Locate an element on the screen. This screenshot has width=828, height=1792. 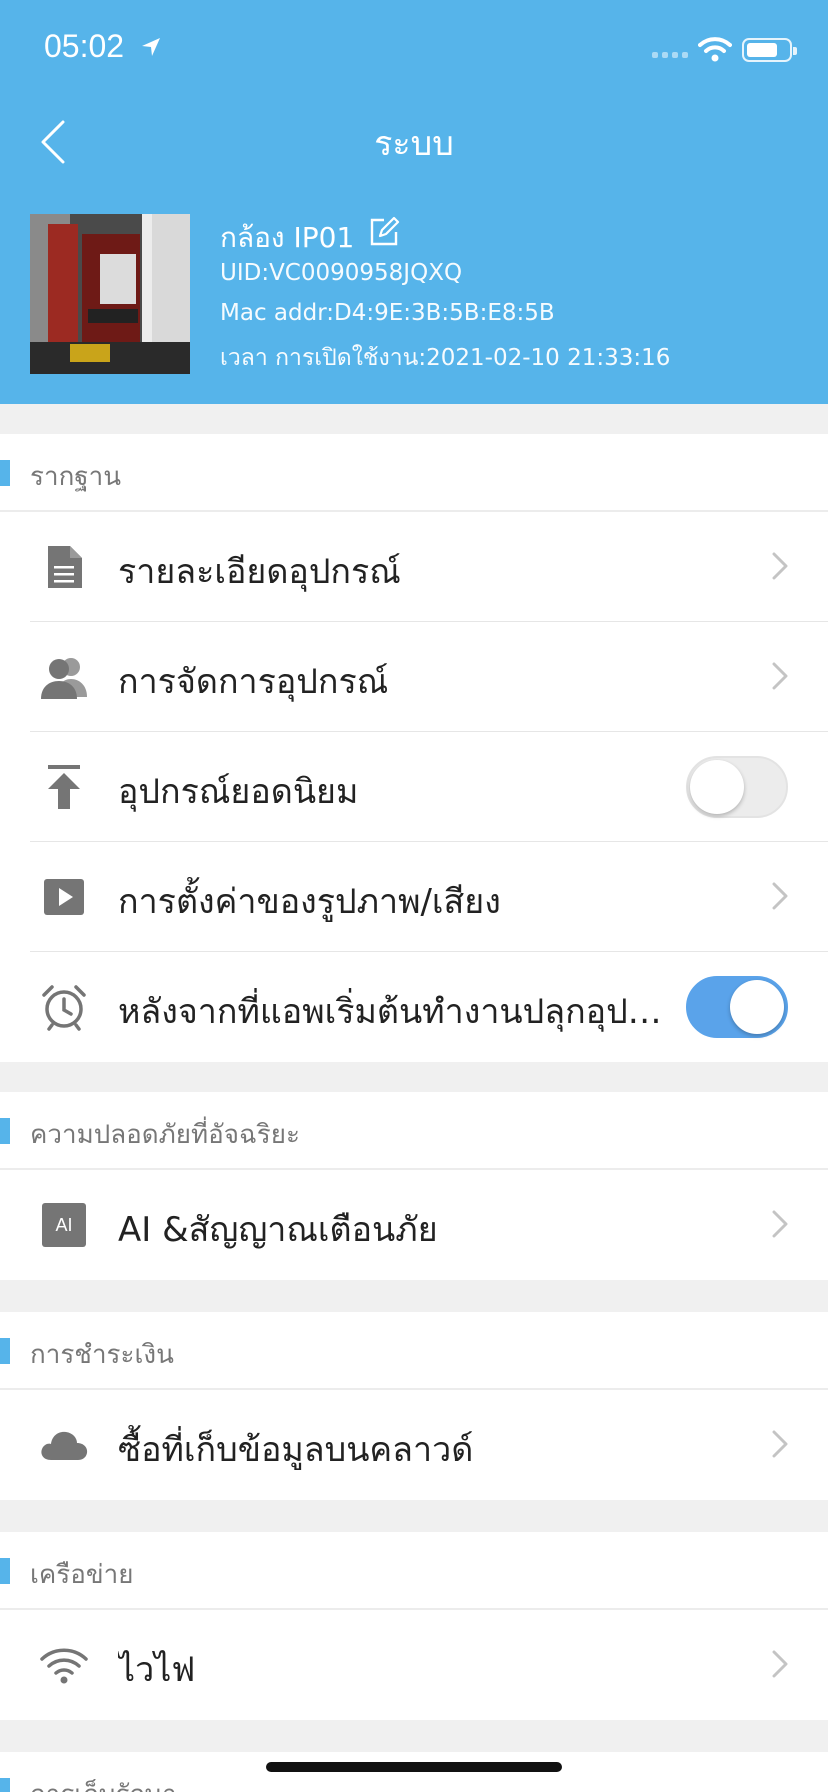
device-management-row: การจัดการอุปกรณ์ is located at coordinates (414, 677).